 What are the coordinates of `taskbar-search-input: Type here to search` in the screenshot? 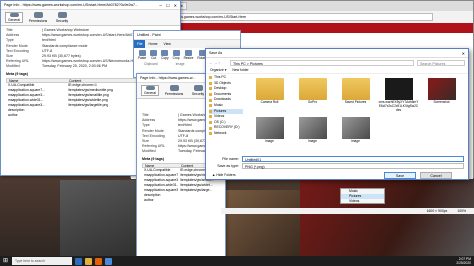 It's located at (42, 261).